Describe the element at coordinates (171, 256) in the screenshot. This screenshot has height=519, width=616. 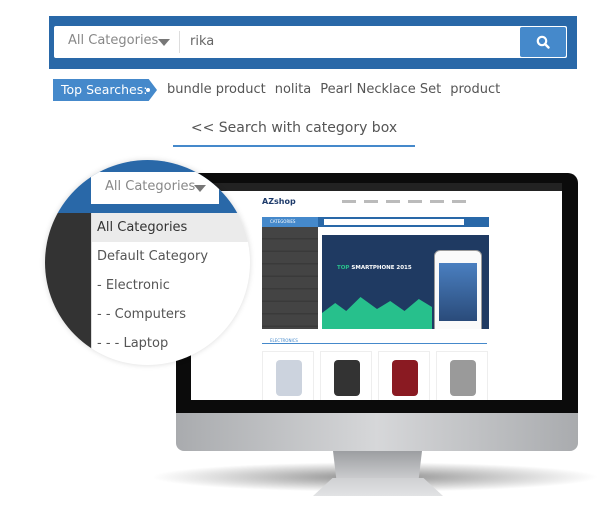
I see `option: Default Category` at that location.